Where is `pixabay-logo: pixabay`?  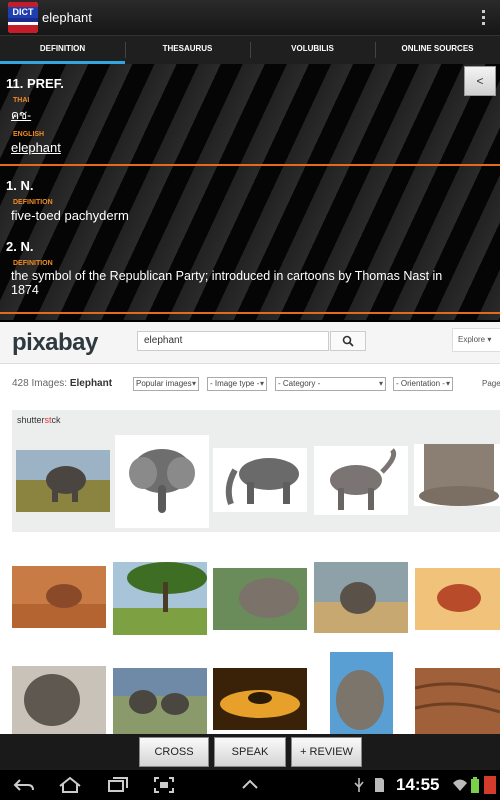
pixabay-logo: pixabay is located at coordinates (55, 343).